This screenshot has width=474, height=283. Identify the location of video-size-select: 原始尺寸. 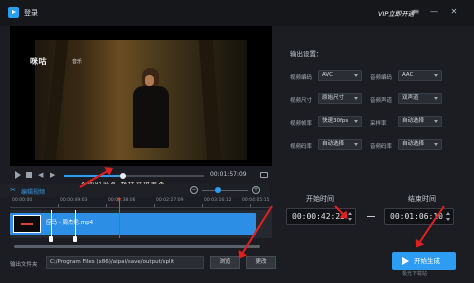
(340, 98).